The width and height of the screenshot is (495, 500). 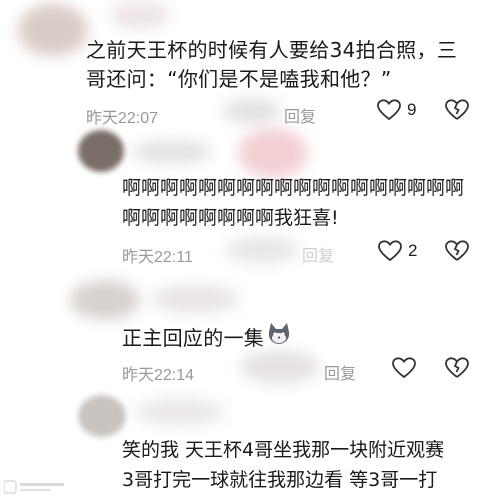 What do you see at coordinates (122, 118) in the screenshot?
I see `comment-time: 昨天22:07` at bounding box center [122, 118].